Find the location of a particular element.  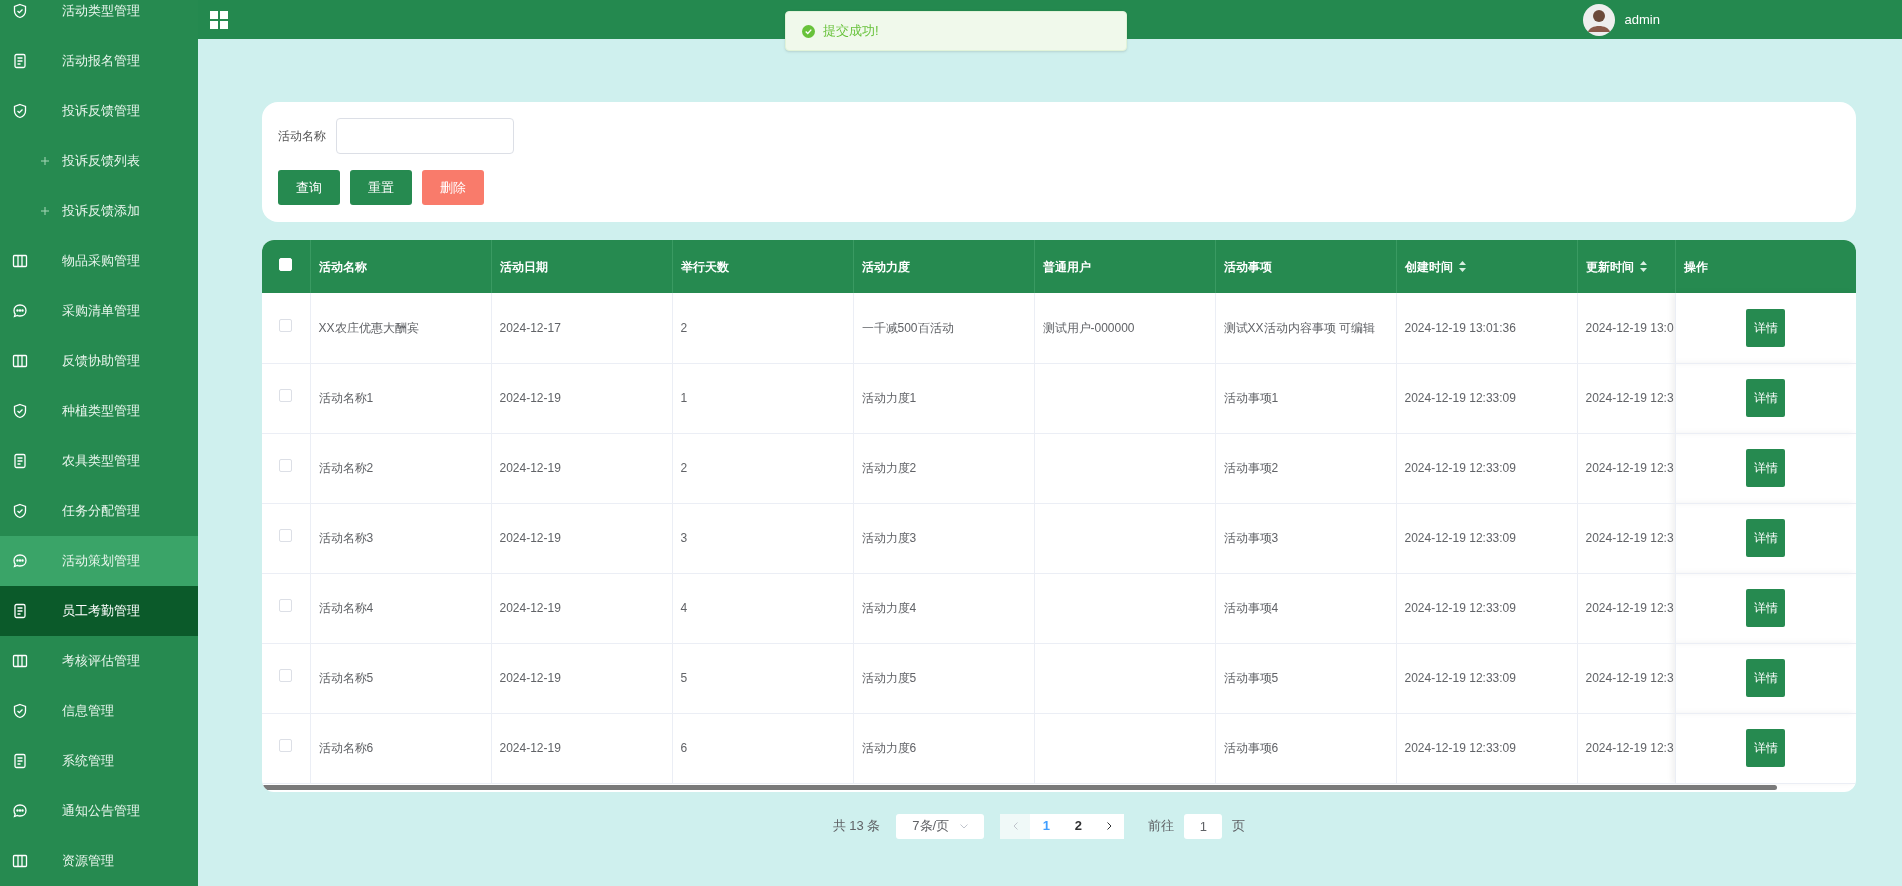

table-cell: 活动力度1 is located at coordinates (943, 398).